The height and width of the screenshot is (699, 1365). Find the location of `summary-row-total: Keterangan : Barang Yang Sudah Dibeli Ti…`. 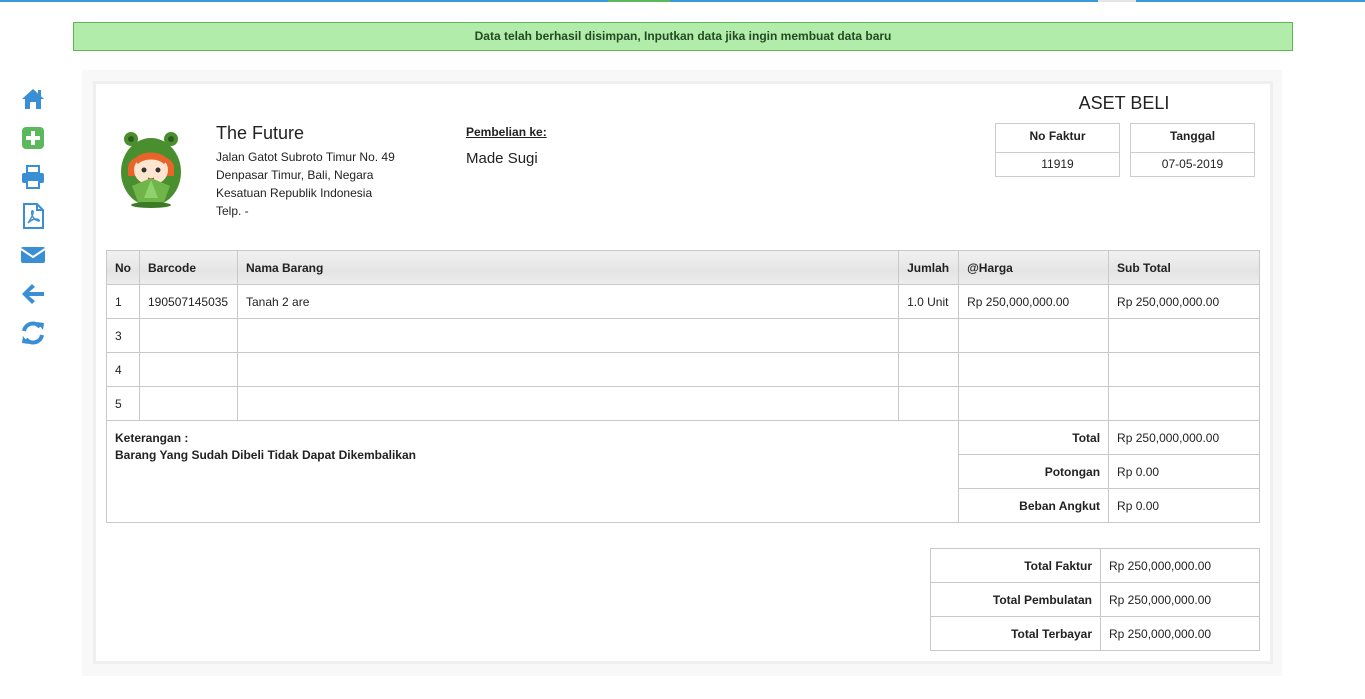

summary-row-total: Keterangan : Barang Yang Sudah Dibeli Ti… is located at coordinates (682, 471).